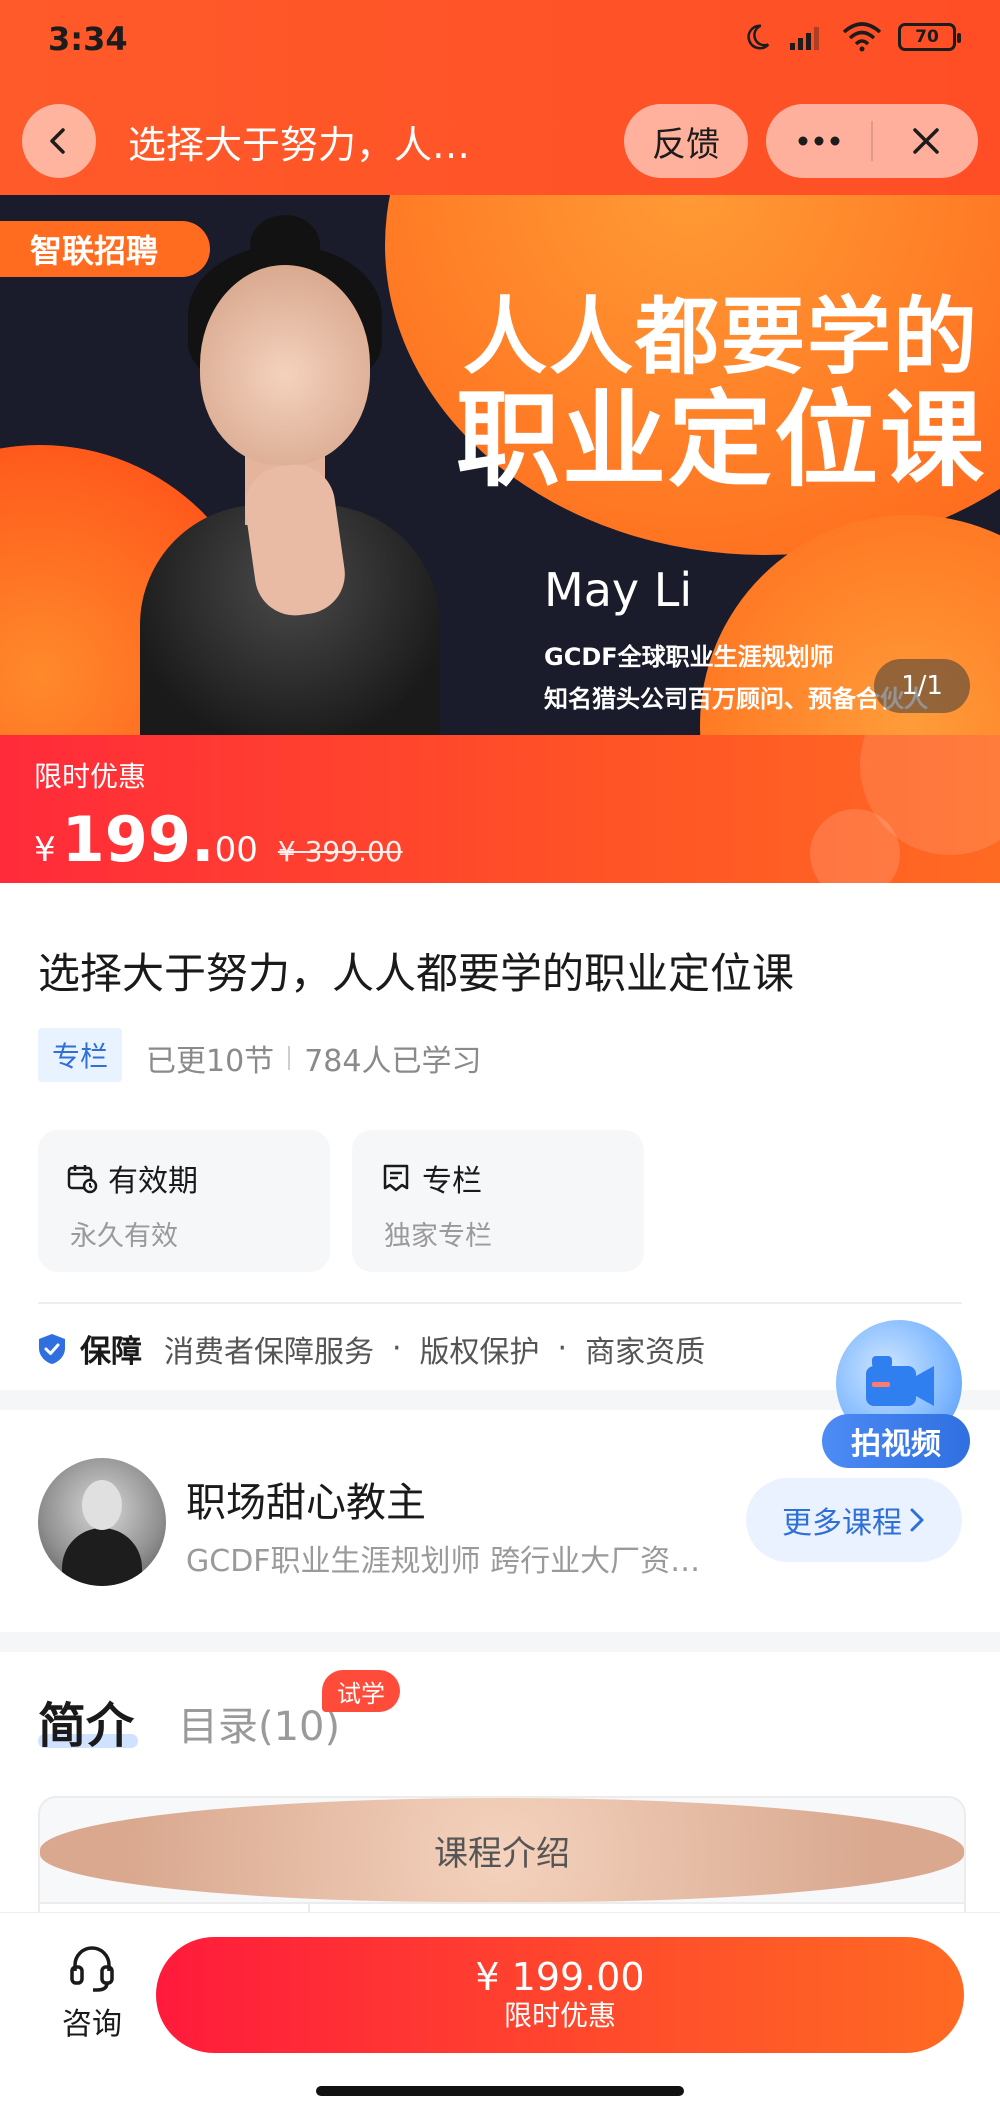  I want to click on author-name: 职场甜心教主, so click(306, 1499).